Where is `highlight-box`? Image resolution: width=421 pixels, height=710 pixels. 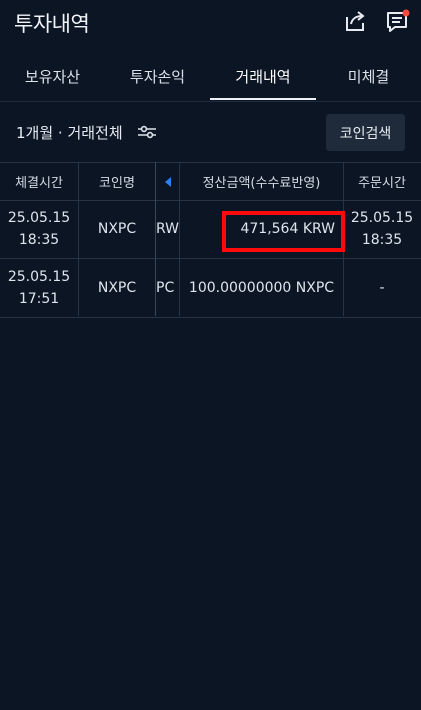 highlight-box is located at coordinates (283, 231).